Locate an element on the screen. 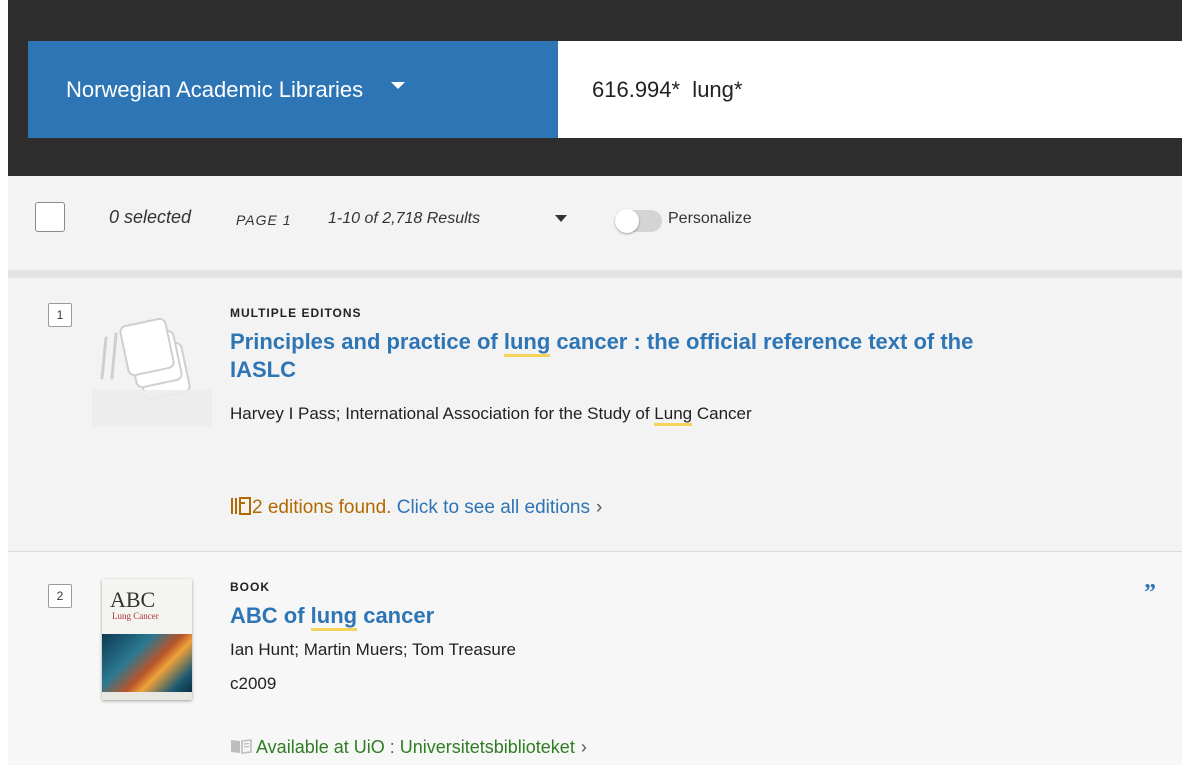 The image size is (1182, 765). result-number: 1 is located at coordinates (60, 315).